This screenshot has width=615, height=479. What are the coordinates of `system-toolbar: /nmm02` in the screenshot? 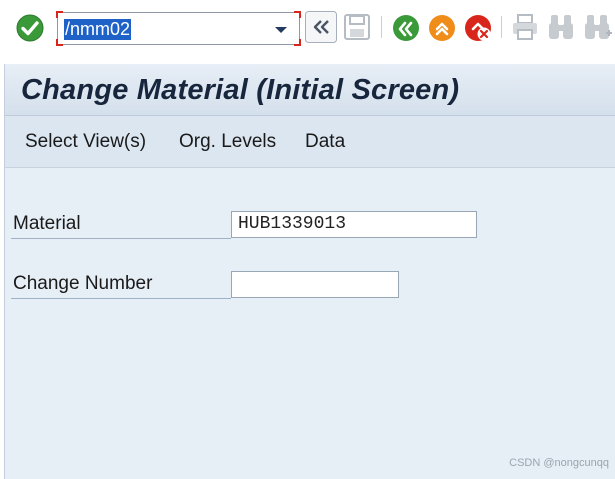 It's located at (307, 28).